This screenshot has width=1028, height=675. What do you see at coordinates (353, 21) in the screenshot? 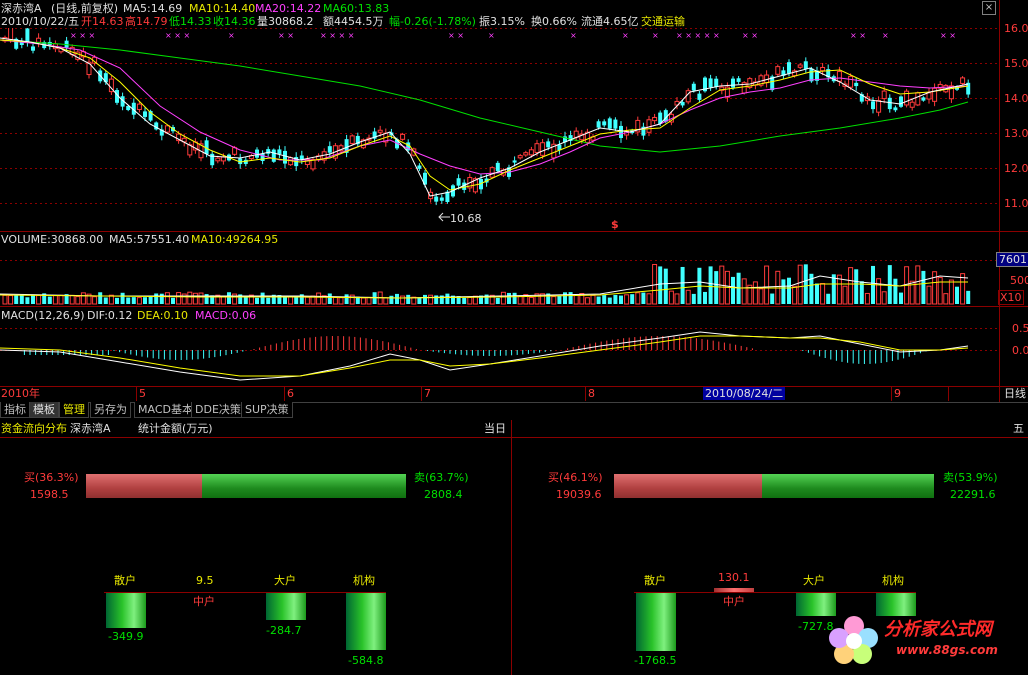
I see `turnover-amount: 额4454.5万` at bounding box center [353, 21].